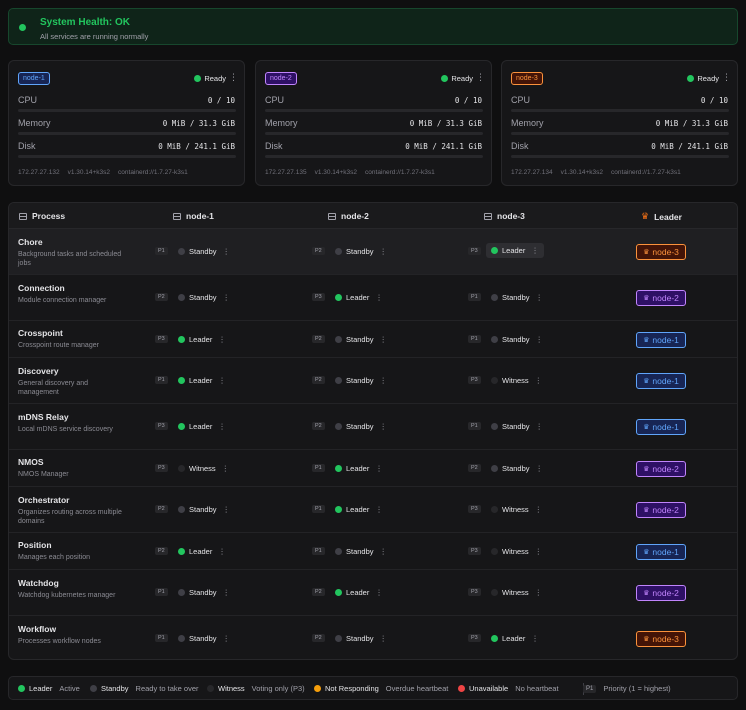  I want to click on process-description: Processes workflow nodes, so click(59, 641).